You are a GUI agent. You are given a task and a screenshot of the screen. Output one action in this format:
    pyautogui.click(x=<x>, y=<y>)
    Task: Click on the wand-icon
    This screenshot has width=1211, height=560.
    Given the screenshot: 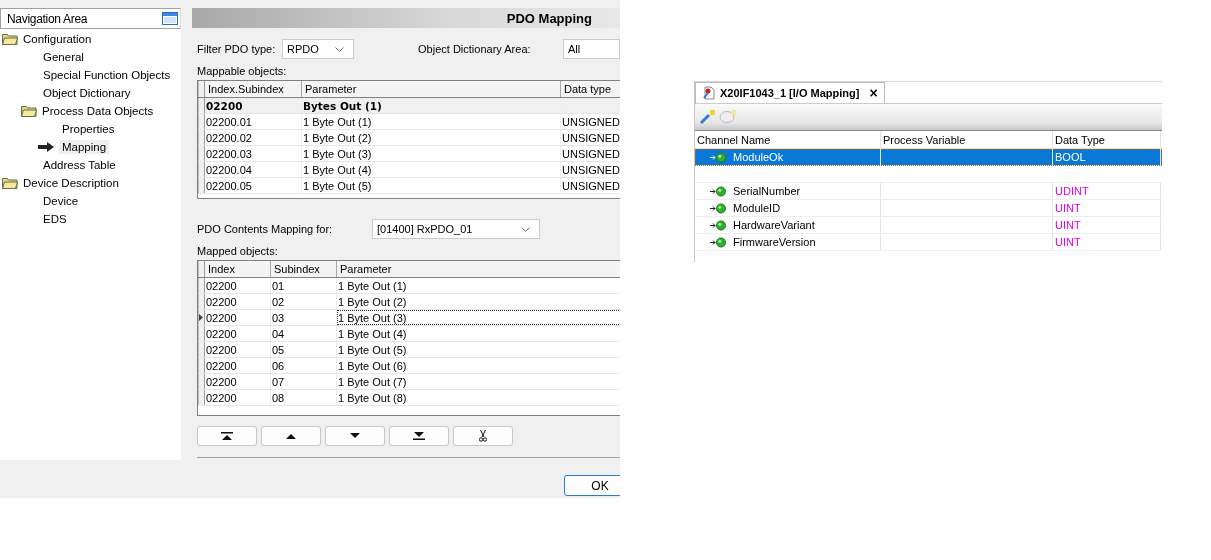 What is the action you would take?
    pyautogui.click(x=708, y=117)
    